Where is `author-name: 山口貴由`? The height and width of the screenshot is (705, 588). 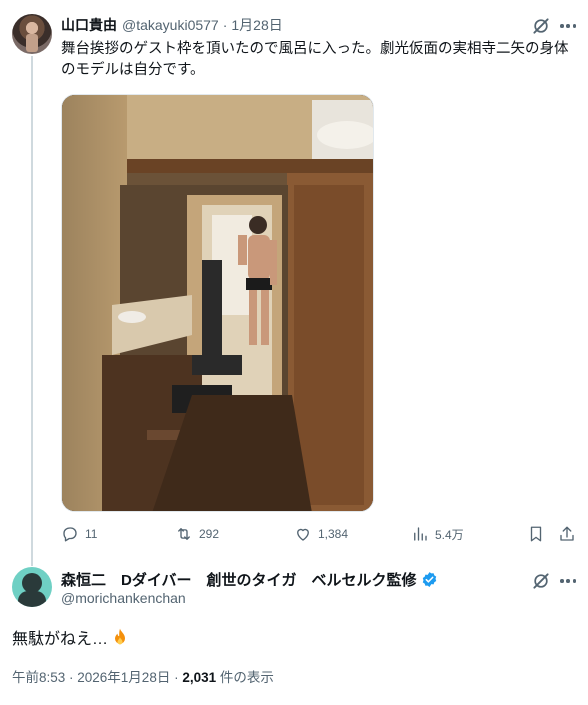
author-name: 山口貴由 is located at coordinates (89, 25).